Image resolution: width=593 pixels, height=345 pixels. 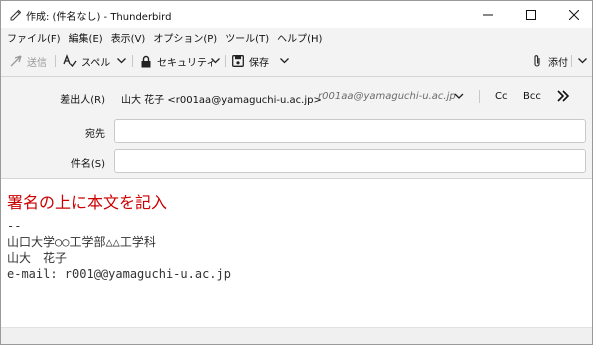 I want to click on save-label: 保存, so click(x=259, y=63).